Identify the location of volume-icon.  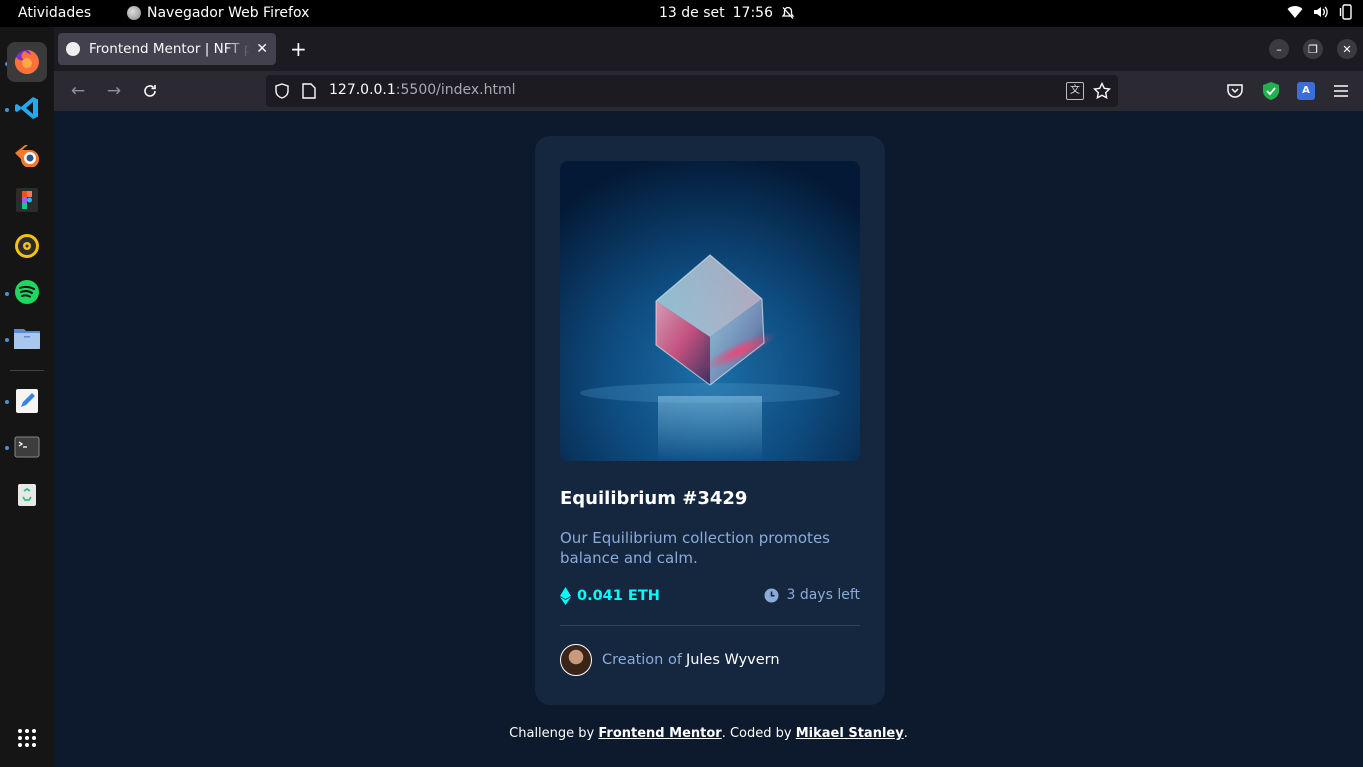
(1321, 12).